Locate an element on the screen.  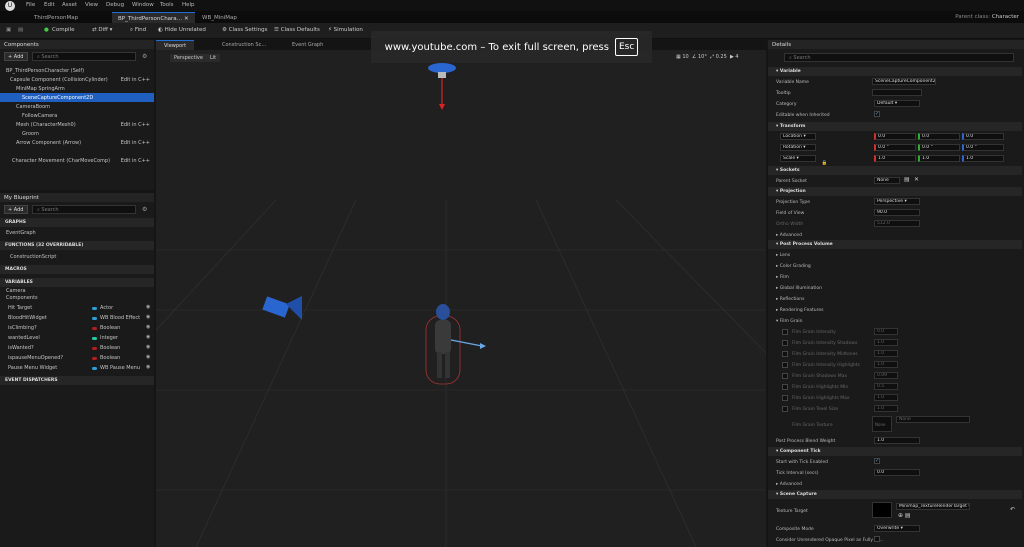
scene-capture-section: ▾ Scene Capture is located at coordinates (895, 494).